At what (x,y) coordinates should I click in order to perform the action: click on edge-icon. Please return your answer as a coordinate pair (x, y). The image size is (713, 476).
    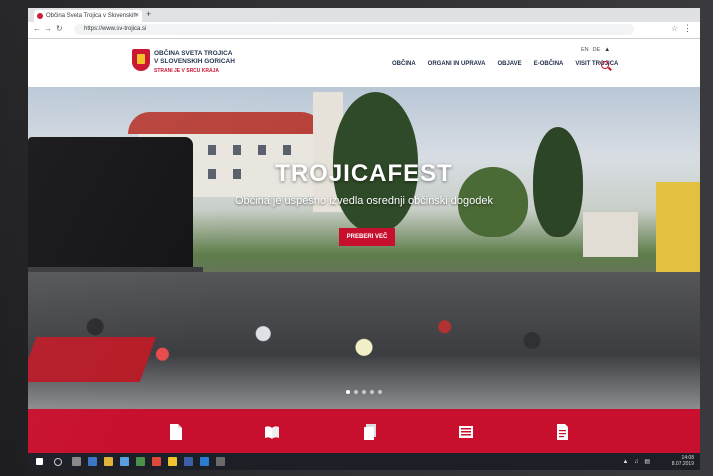
    Looking at the image, I should click on (92, 461).